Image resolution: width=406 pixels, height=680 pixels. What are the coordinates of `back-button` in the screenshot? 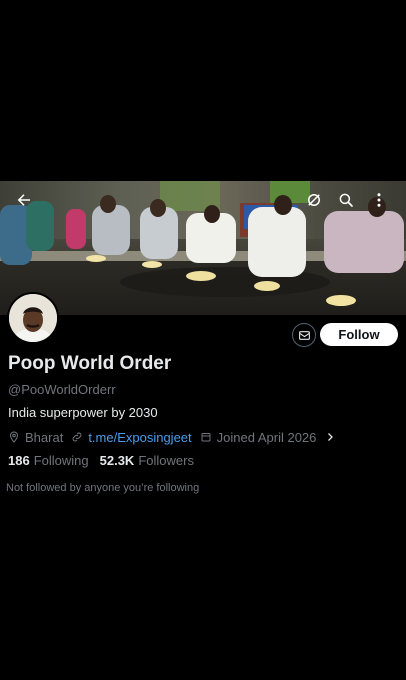 It's located at (24, 200).